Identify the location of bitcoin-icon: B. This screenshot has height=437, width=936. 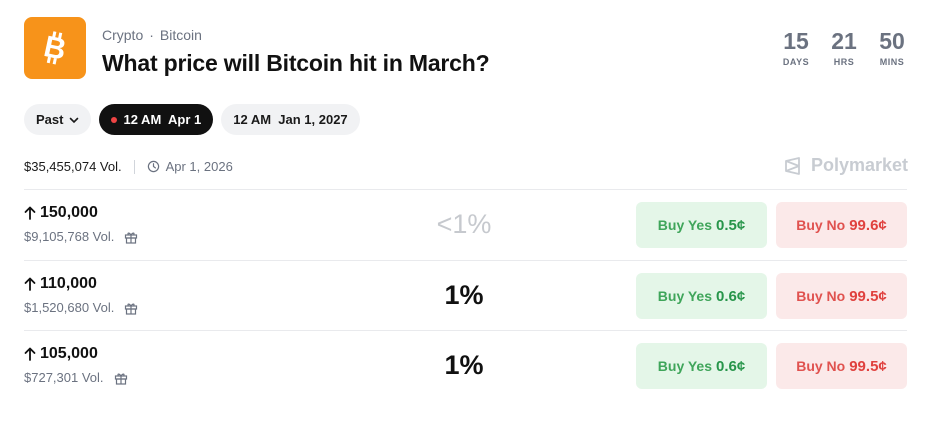
(55, 48).